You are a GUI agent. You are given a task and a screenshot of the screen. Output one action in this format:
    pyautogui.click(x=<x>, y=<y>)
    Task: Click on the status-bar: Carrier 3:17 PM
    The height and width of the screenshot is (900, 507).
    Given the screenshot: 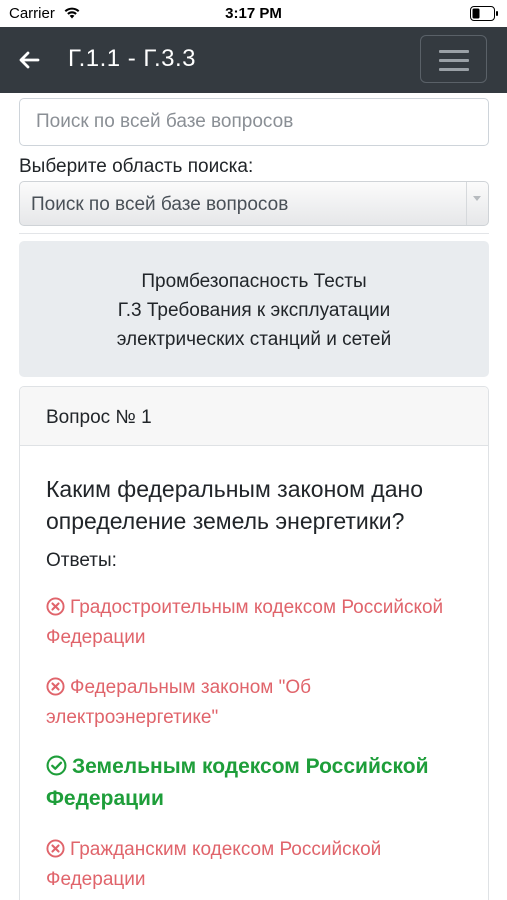 What is the action you would take?
    pyautogui.click(x=253, y=13)
    